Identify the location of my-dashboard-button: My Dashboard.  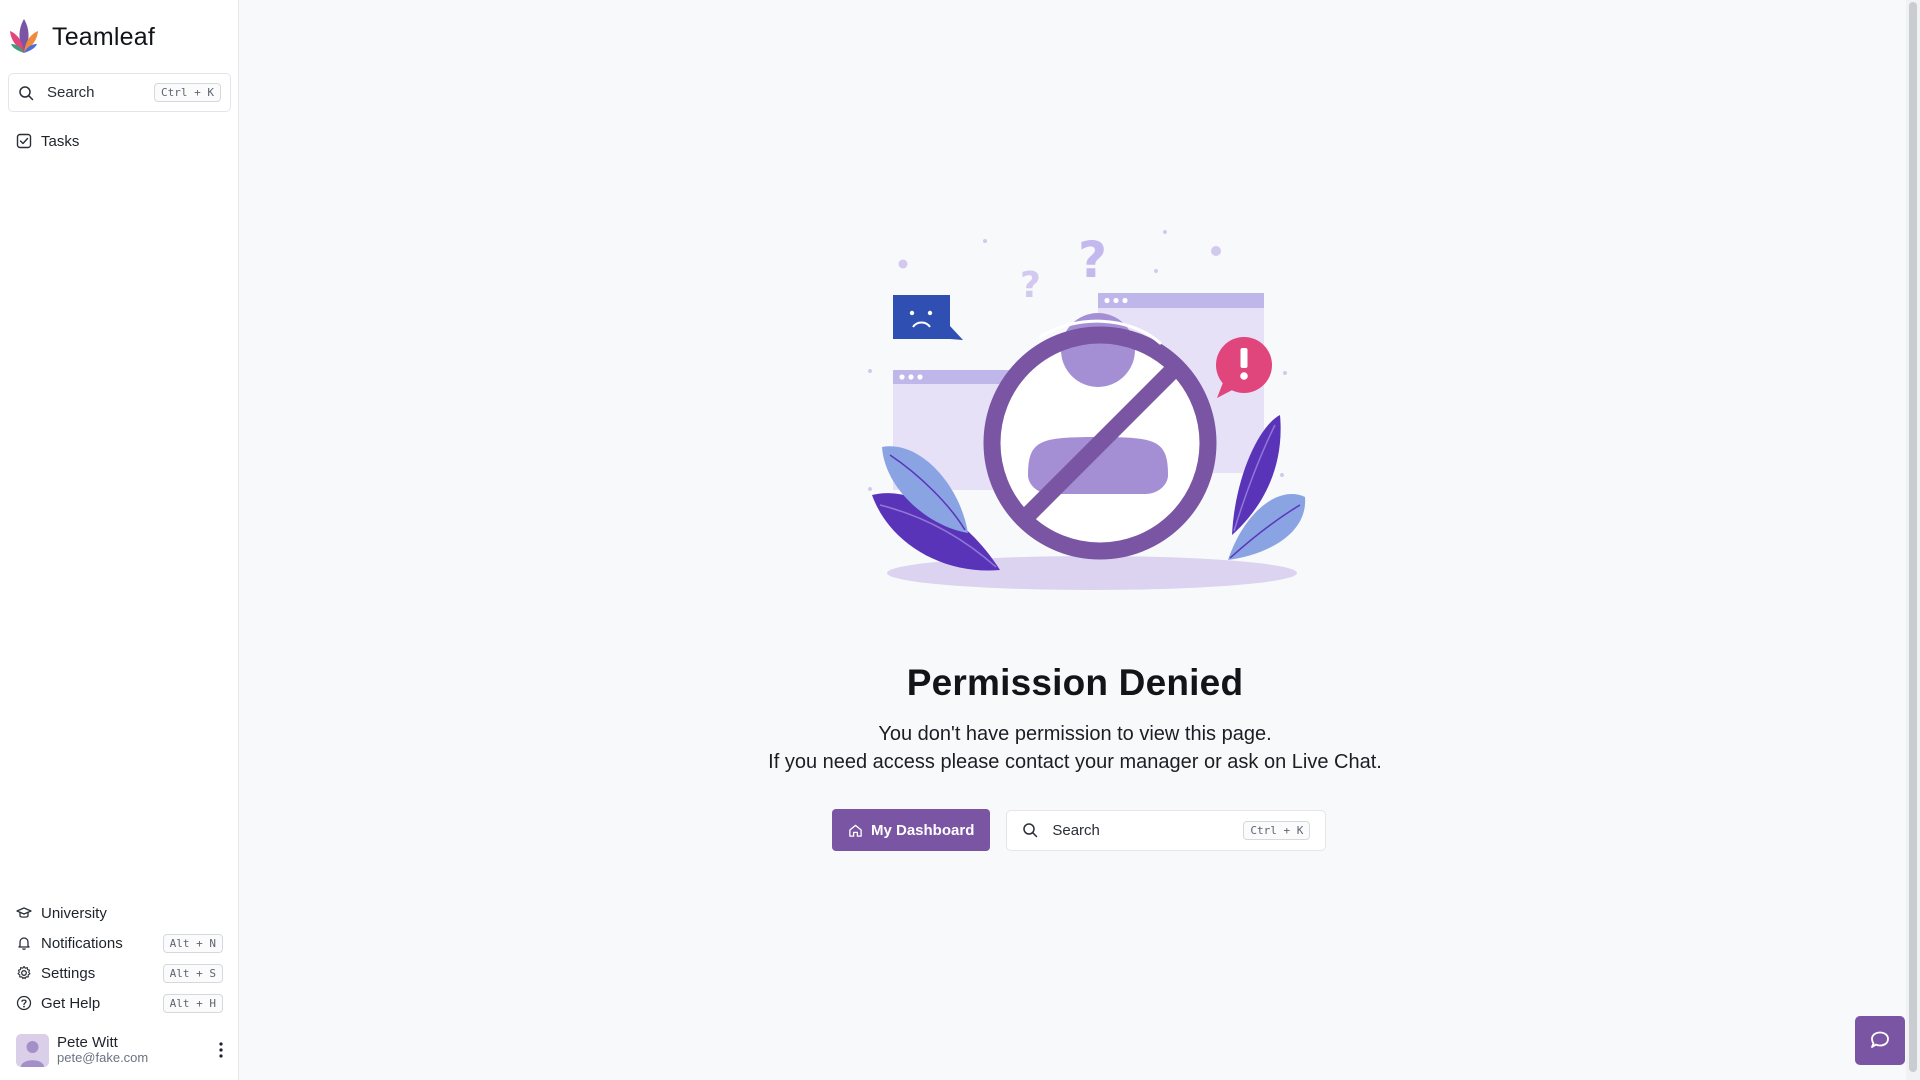
(911, 830).